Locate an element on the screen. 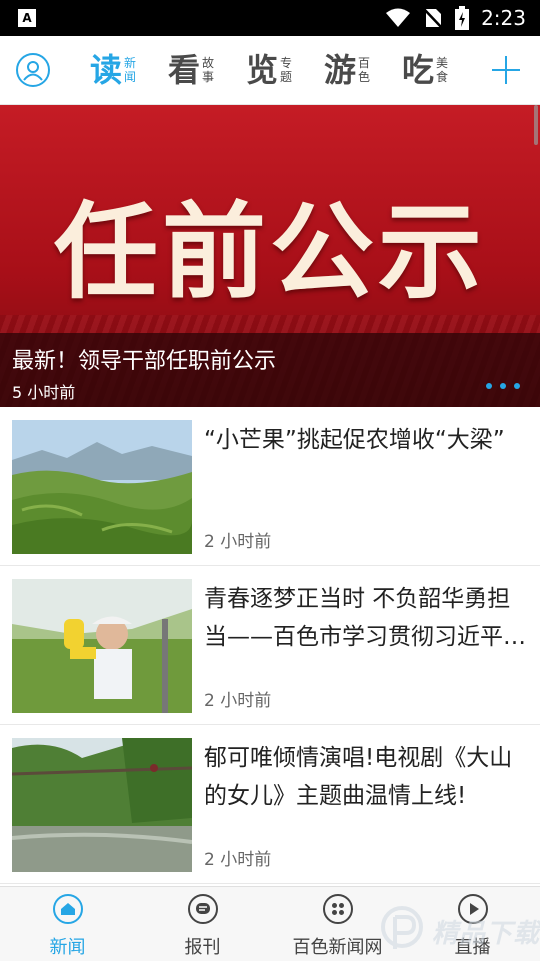 The width and height of the screenshot is (540, 961). banner-time: 5 小时前 is located at coordinates (44, 392).